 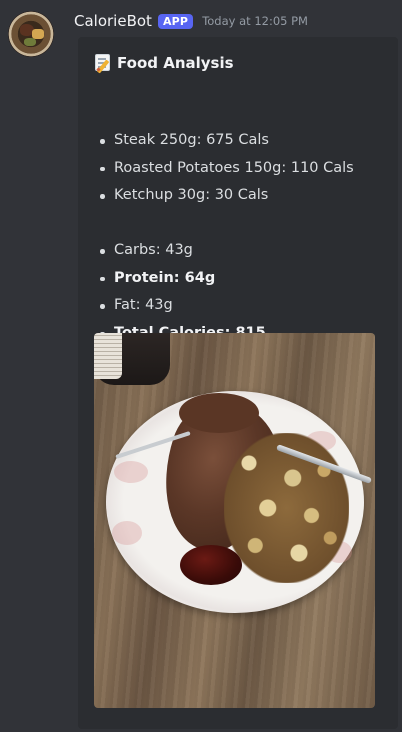 I want to click on list-item-steak: Steak 250g: 675 Cals, so click(x=227, y=141).